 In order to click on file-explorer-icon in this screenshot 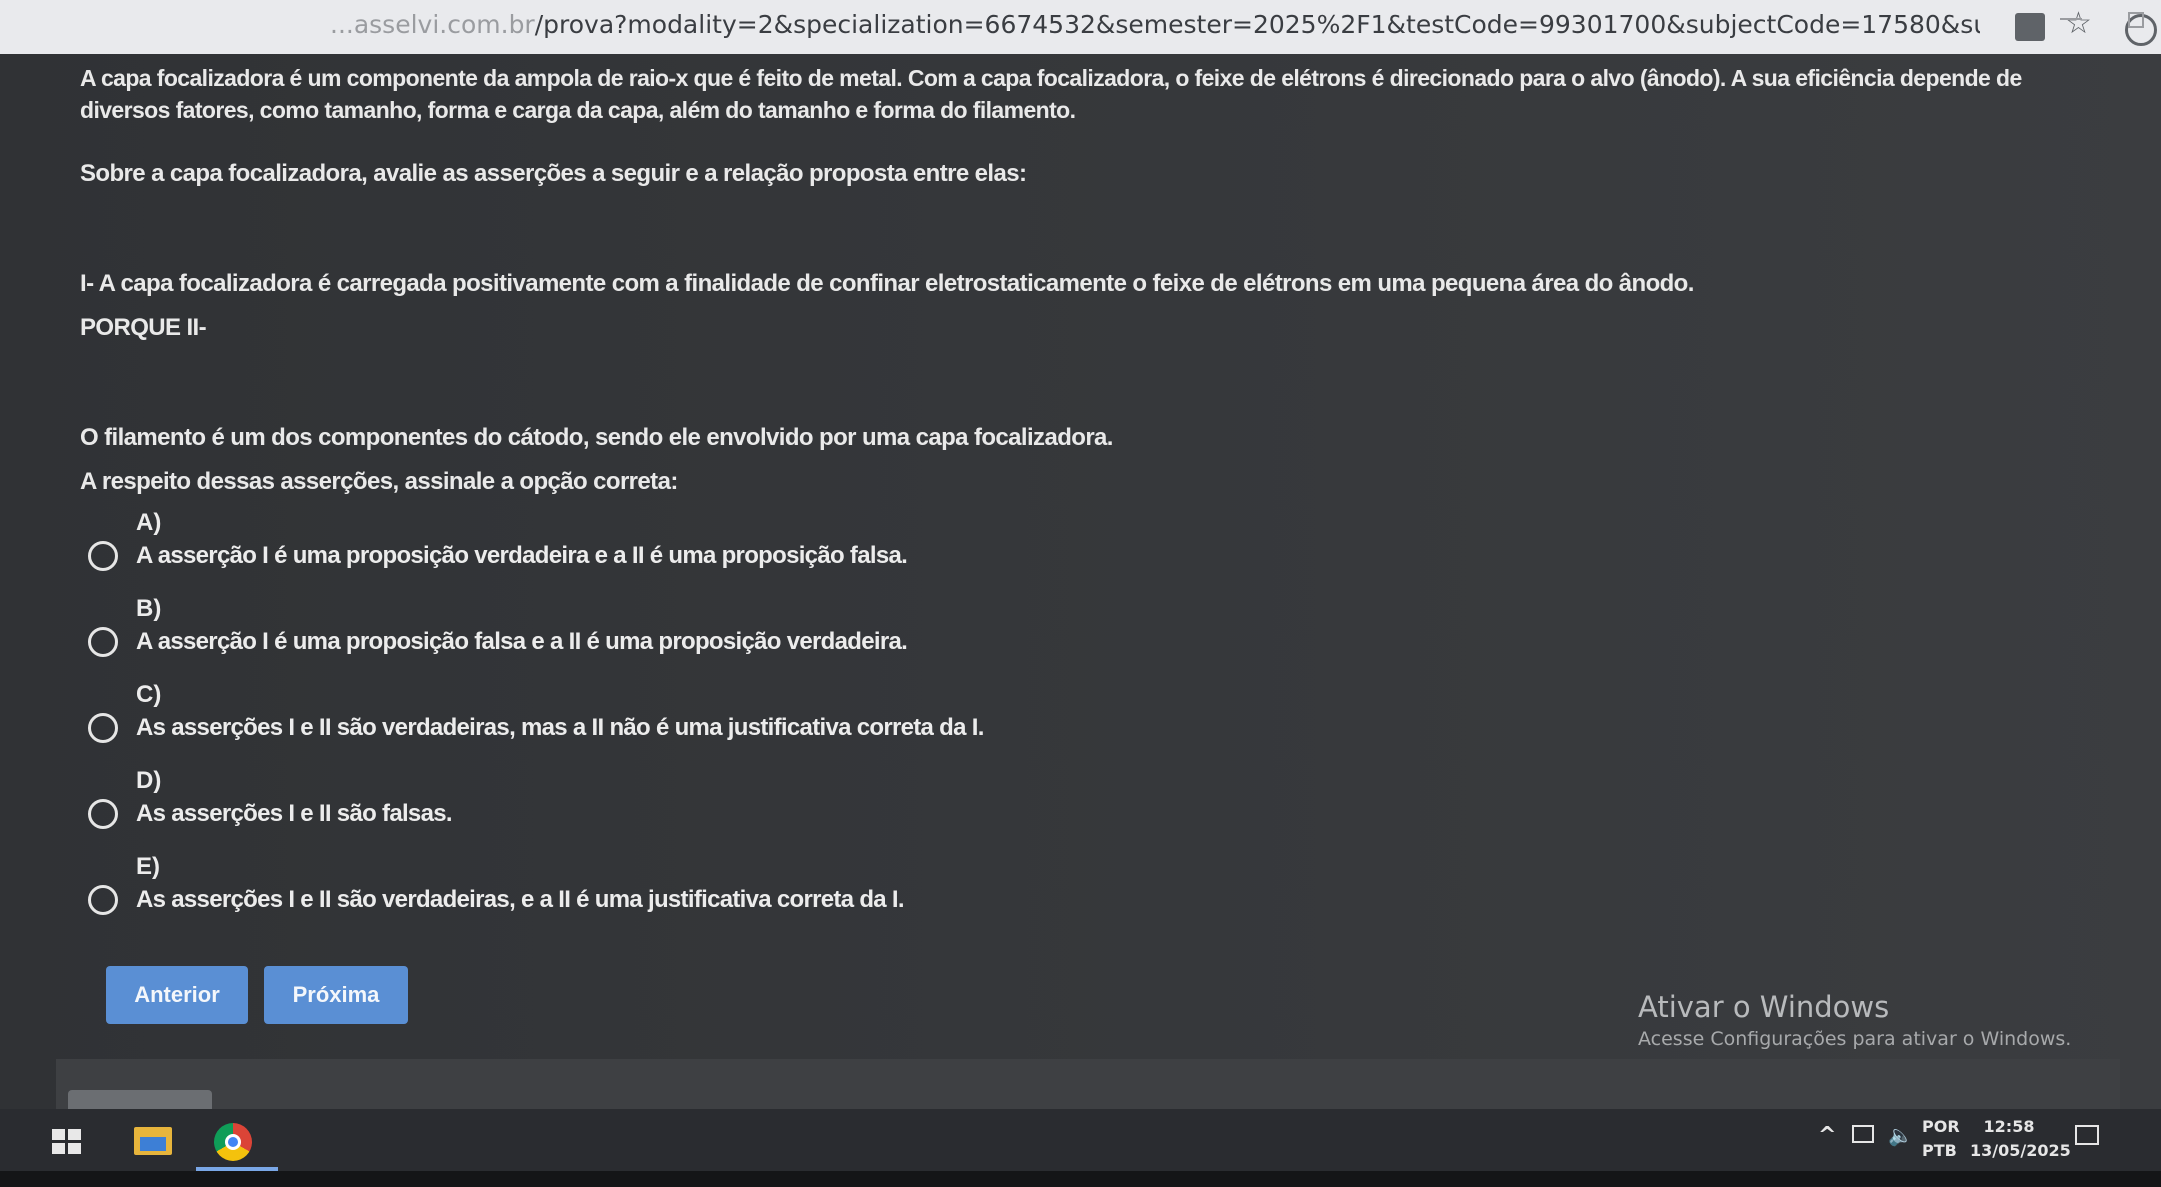, I will do `click(153, 1141)`.